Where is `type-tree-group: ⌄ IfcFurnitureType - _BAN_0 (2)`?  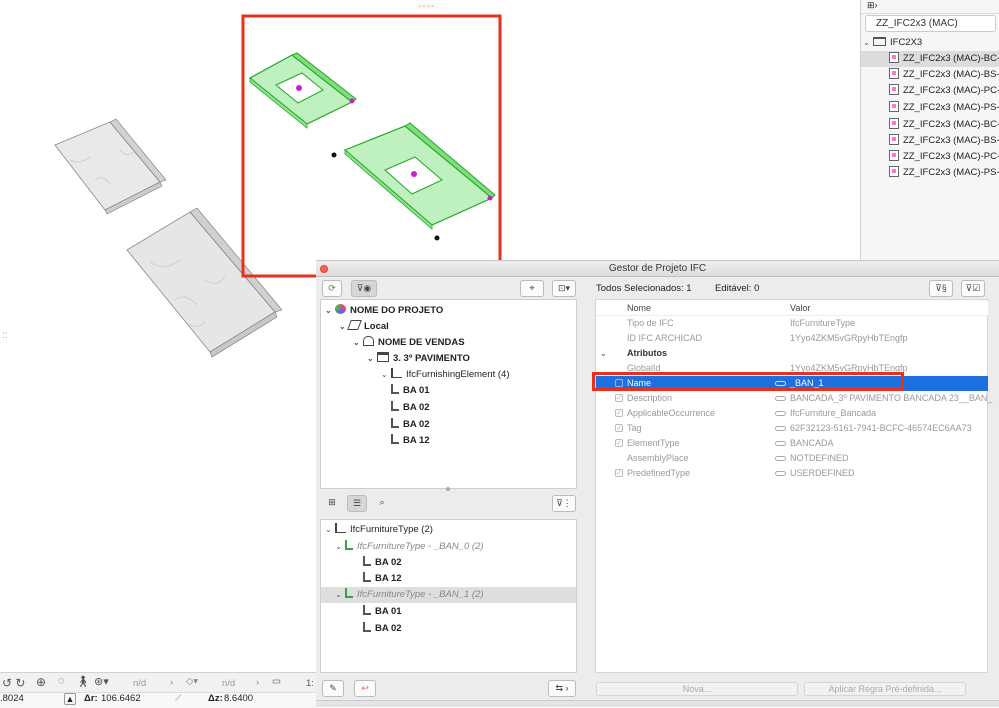 type-tree-group: ⌄ IfcFurnitureType - _BAN_0 (2) is located at coordinates (409, 547).